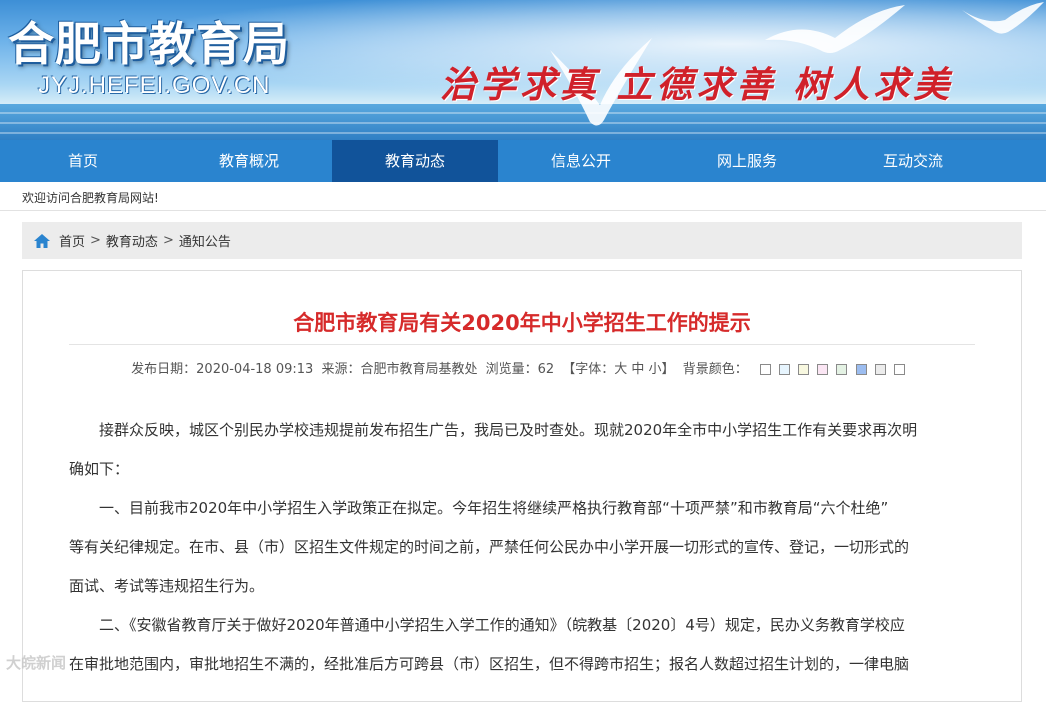 Image resolution: width=1046 pixels, height=702 pixels. What do you see at coordinates (715, 369) in the screenshot?
I see `bg-color-label: 背景颜色：` at bounding box center [715, 369].